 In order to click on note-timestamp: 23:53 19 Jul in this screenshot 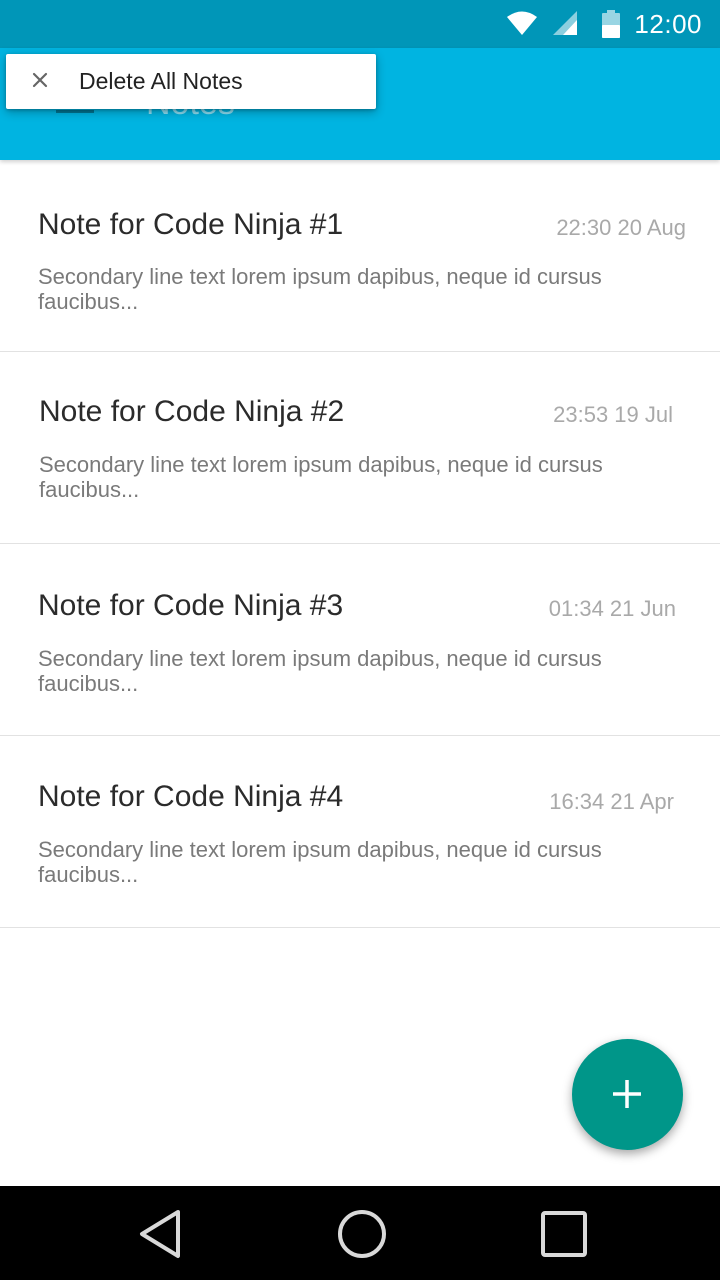, I will do `click(613, 414)`.